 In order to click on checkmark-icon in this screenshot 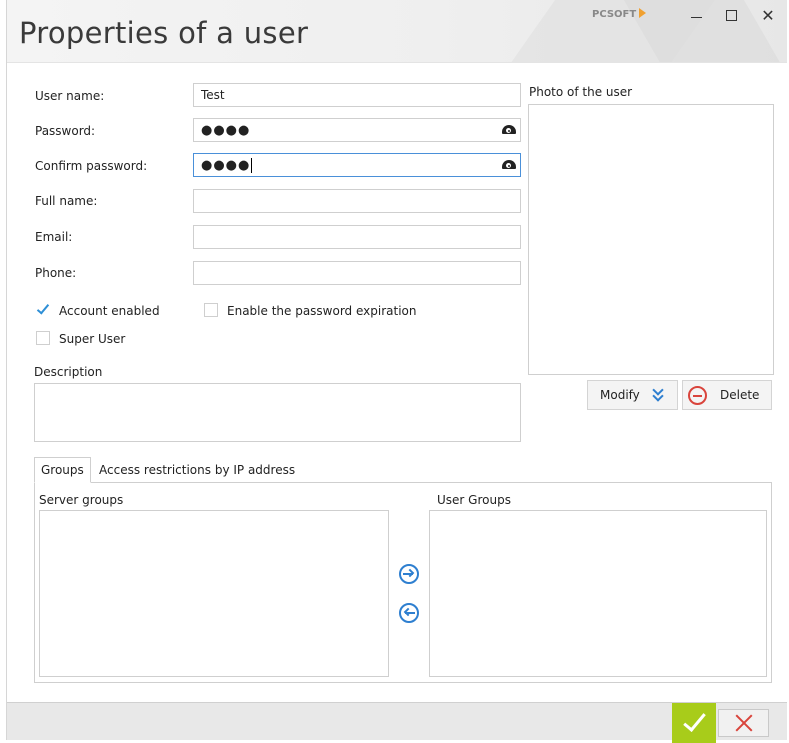, I will do `click(43, 308)`.